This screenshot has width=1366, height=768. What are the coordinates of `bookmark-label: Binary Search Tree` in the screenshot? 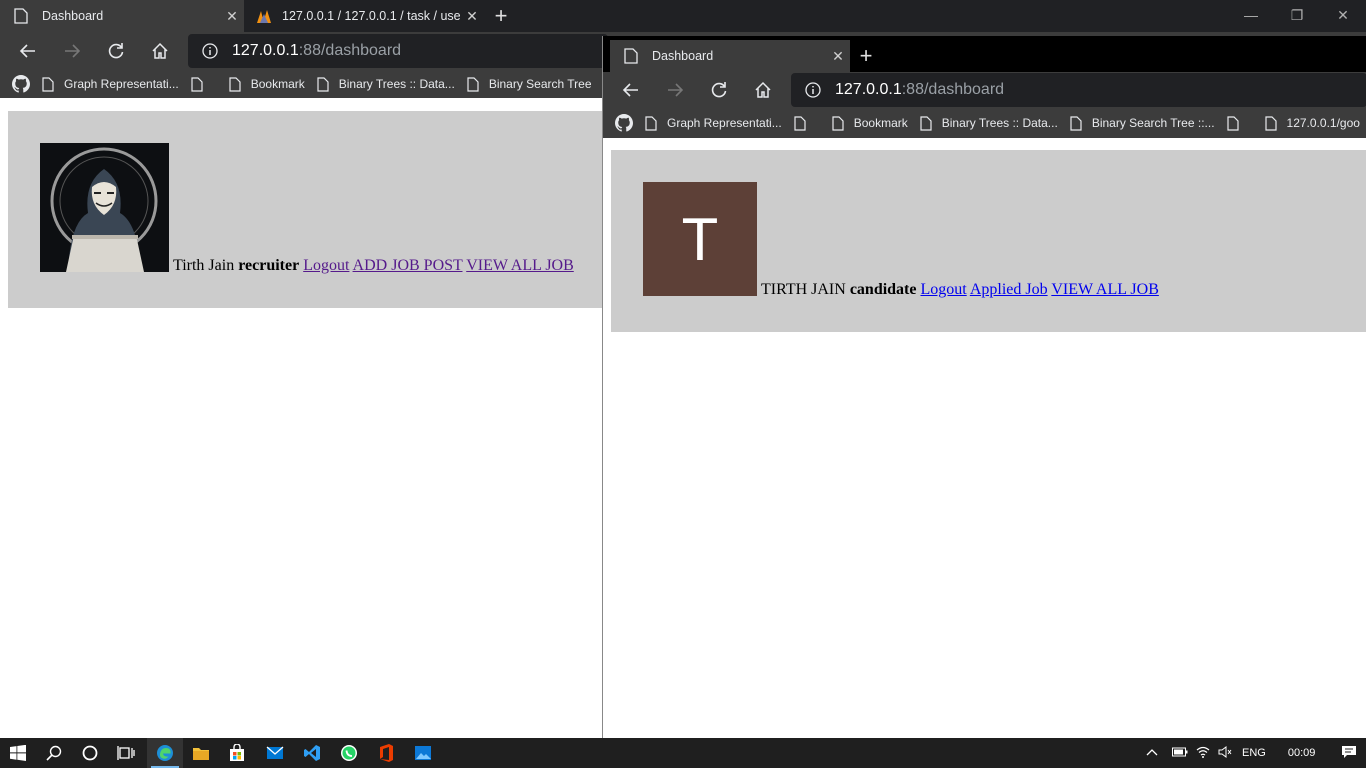 It's located at (540, 84).